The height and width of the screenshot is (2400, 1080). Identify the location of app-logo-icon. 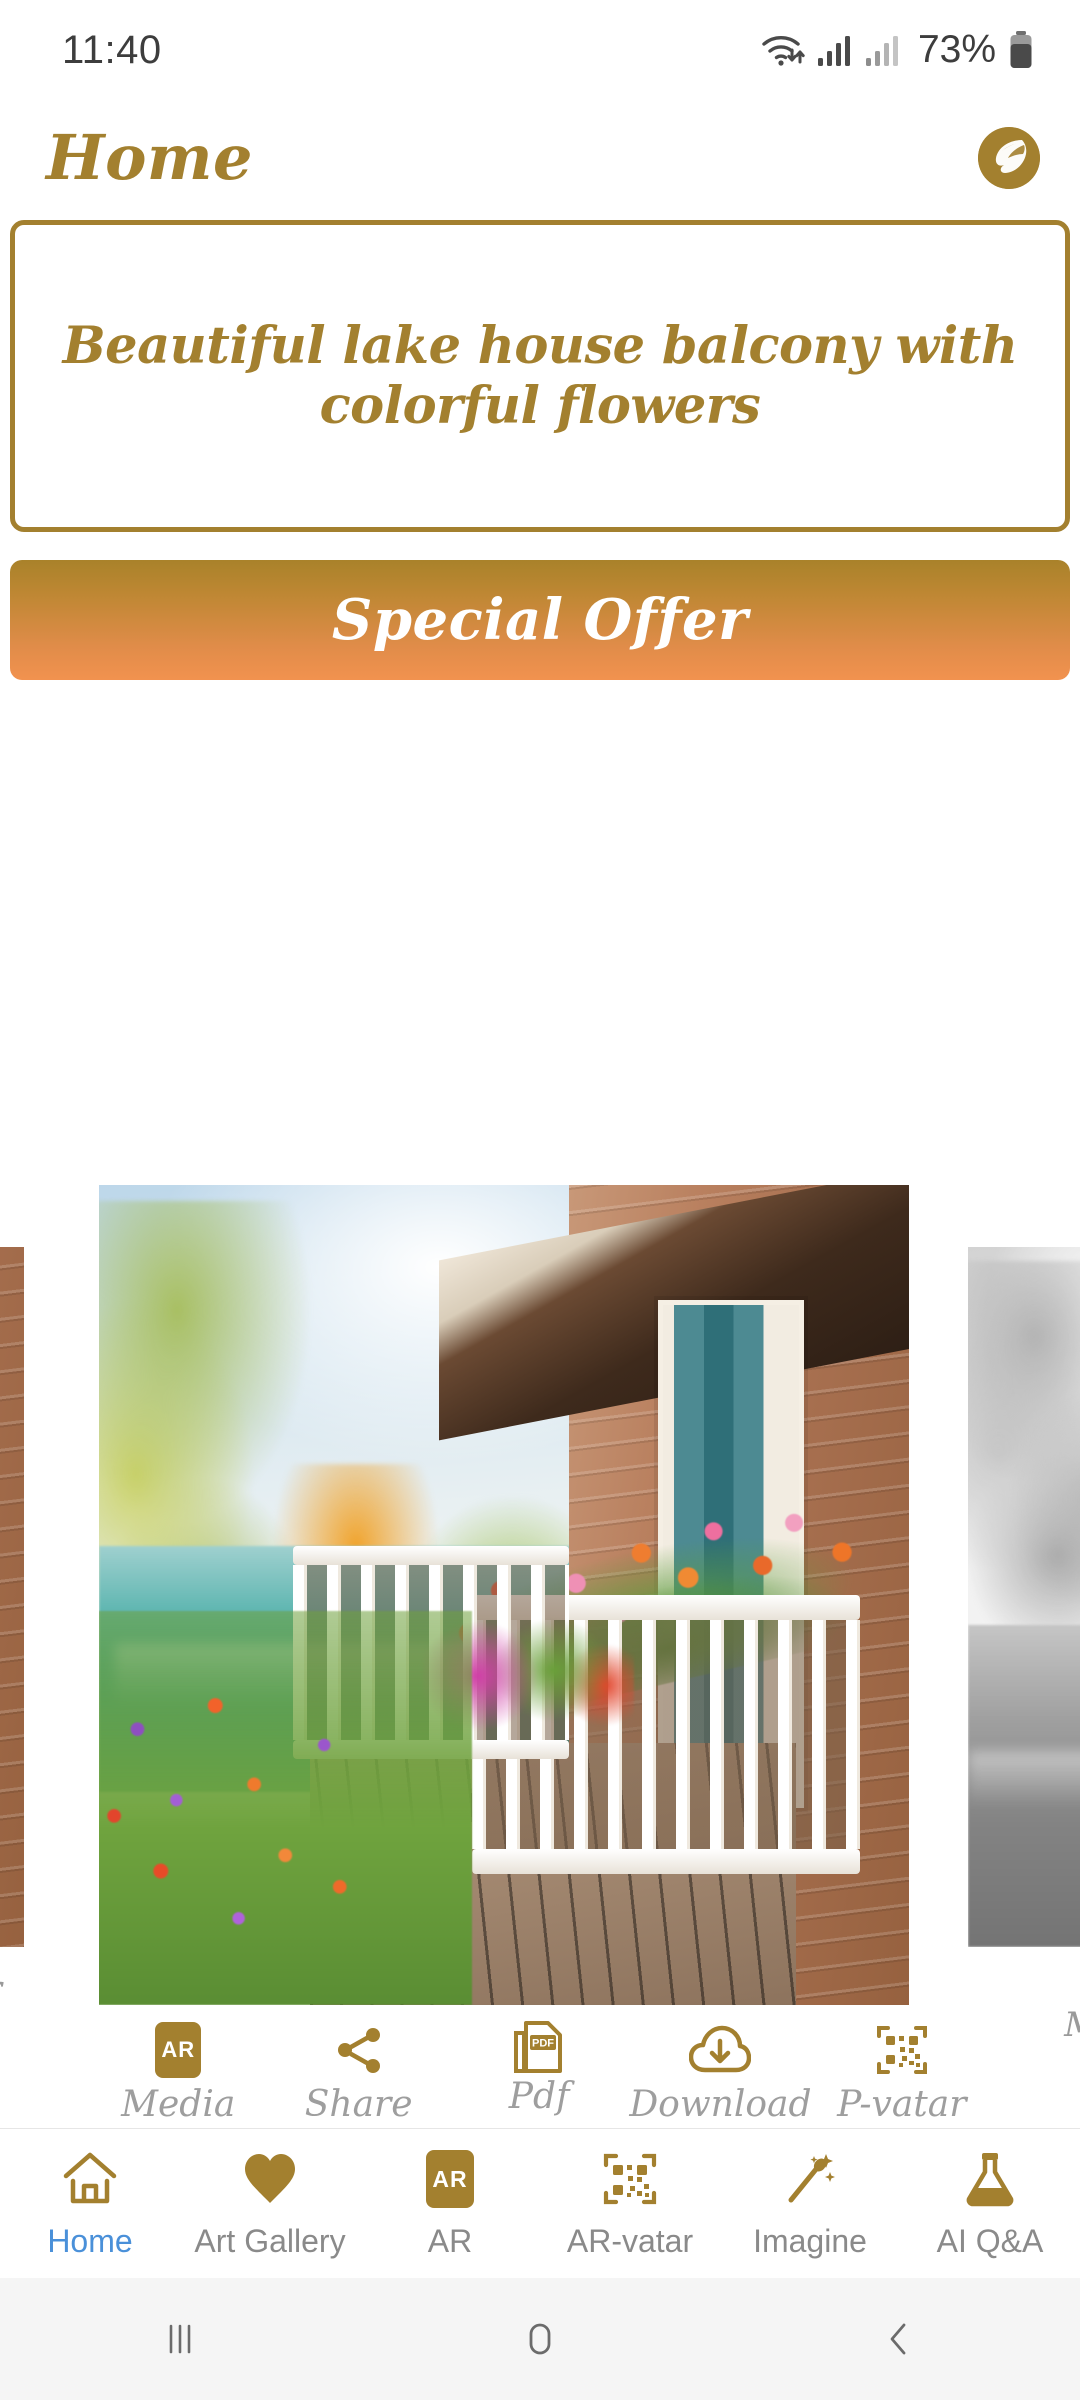
(1009, 157).